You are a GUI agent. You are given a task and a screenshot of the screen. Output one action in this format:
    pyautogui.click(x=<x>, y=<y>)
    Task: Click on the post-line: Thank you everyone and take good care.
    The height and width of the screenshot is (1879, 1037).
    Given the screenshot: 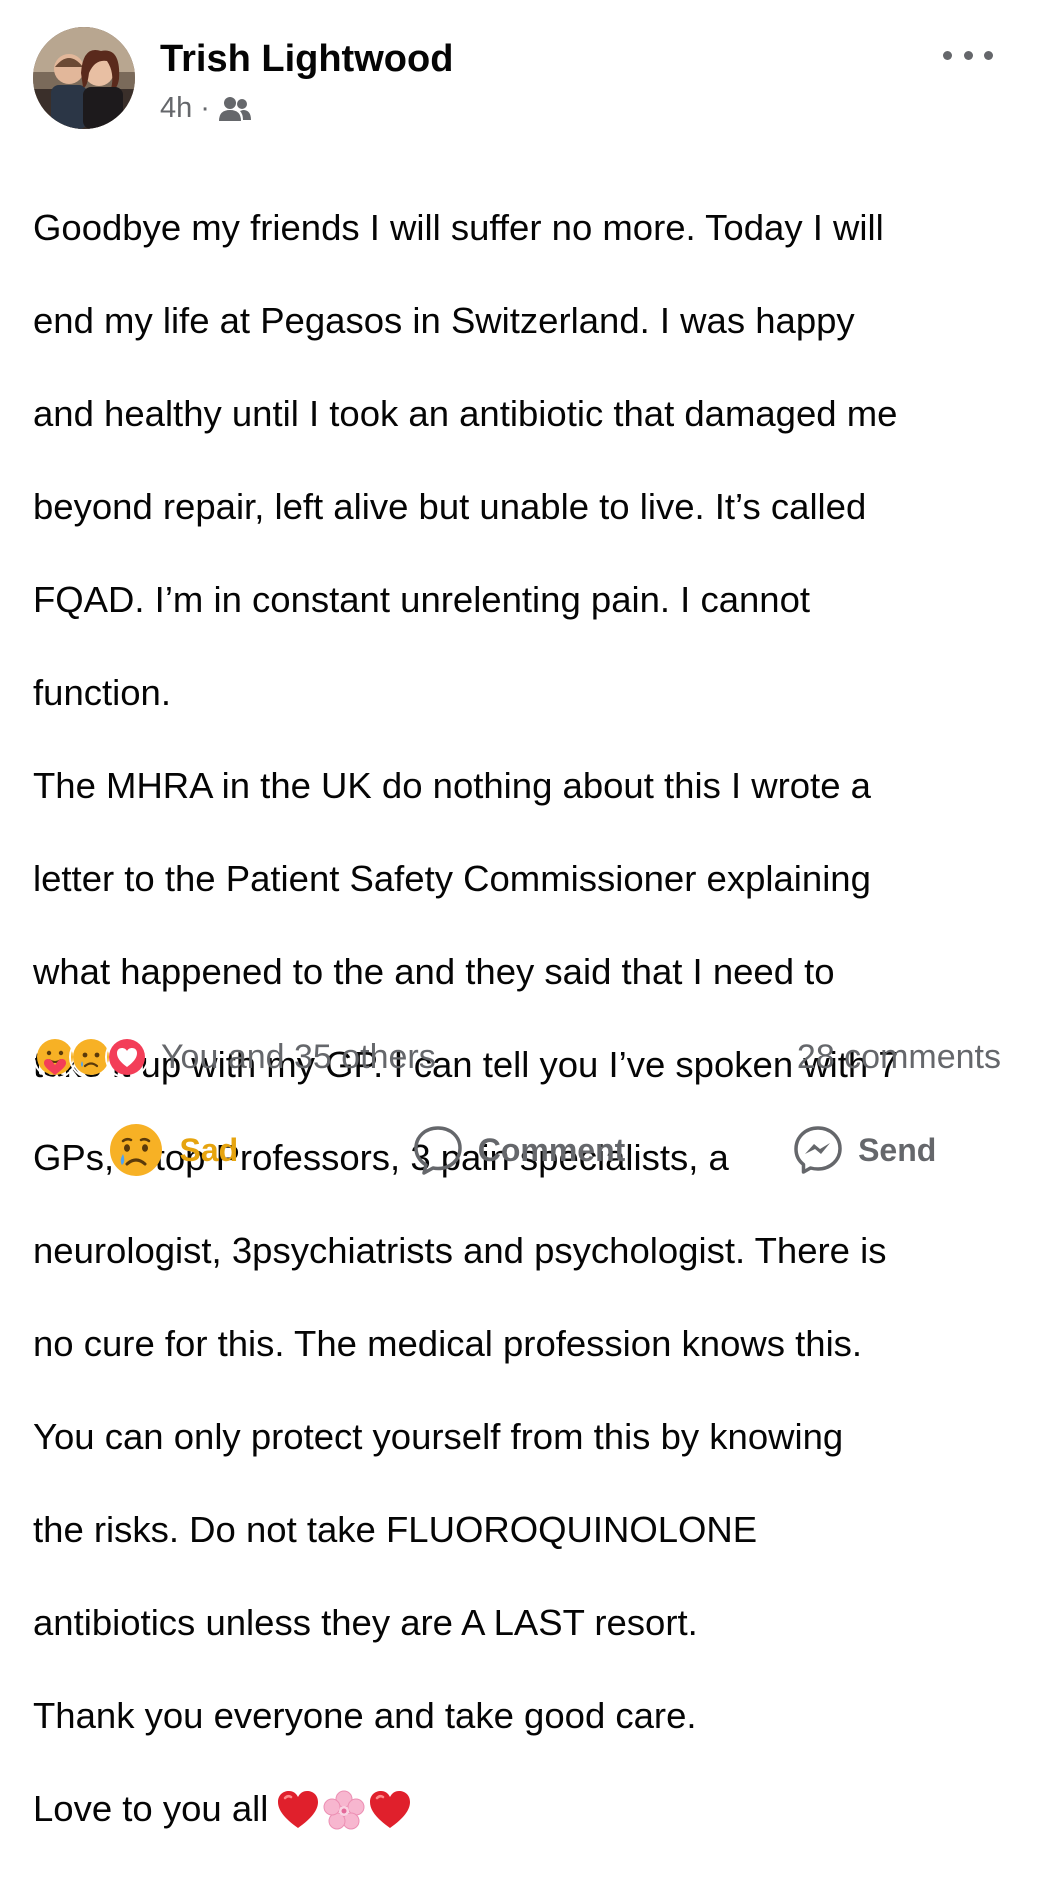 What is the action you would take?
    pyautogui.click(x=365, y=1715)
    